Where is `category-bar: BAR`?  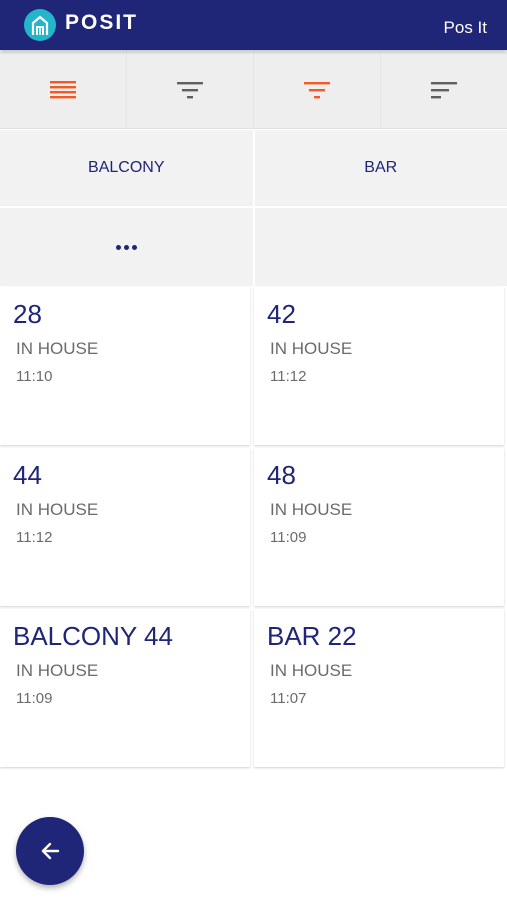 category-bar: BAR is located at coordinates (381, 168).